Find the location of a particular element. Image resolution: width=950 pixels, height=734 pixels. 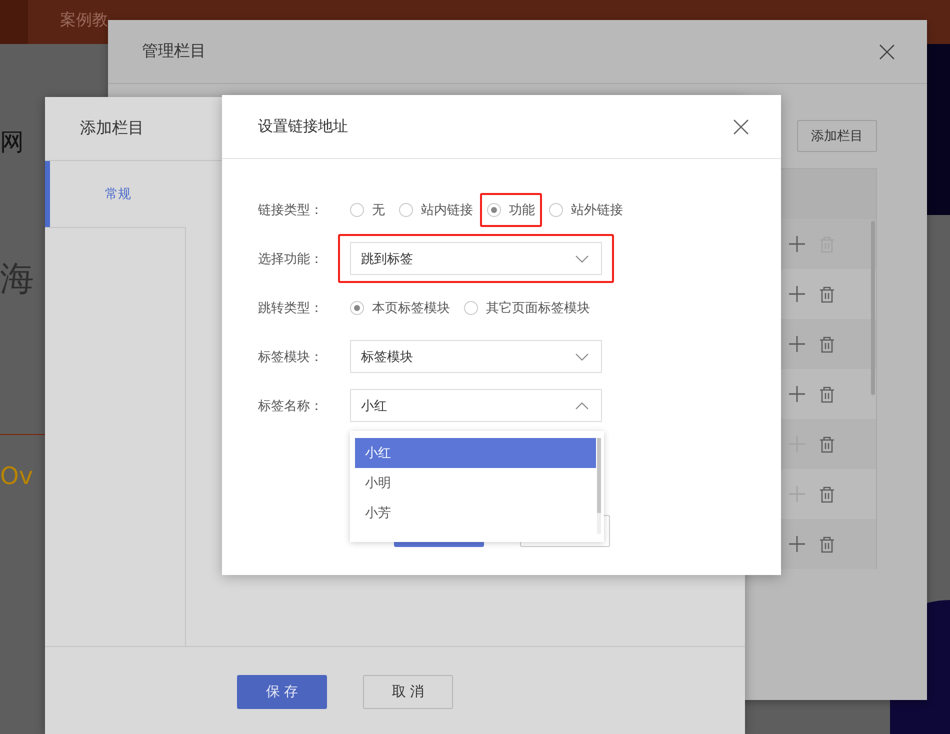

field-label: 标签模块： is located at coordinates (291, 357).